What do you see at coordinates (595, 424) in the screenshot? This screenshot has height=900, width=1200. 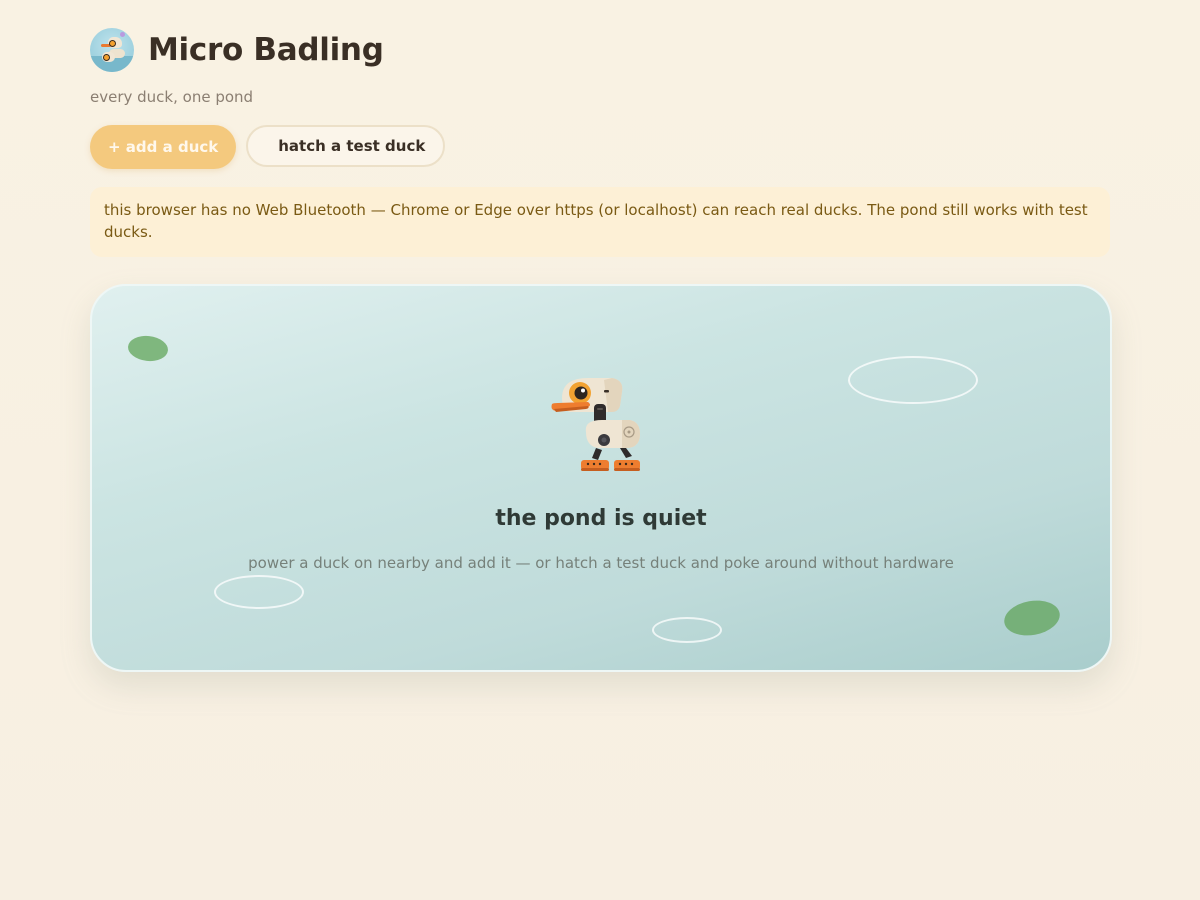 I see `duck-robot-icon` at bounding box center [595, 424].